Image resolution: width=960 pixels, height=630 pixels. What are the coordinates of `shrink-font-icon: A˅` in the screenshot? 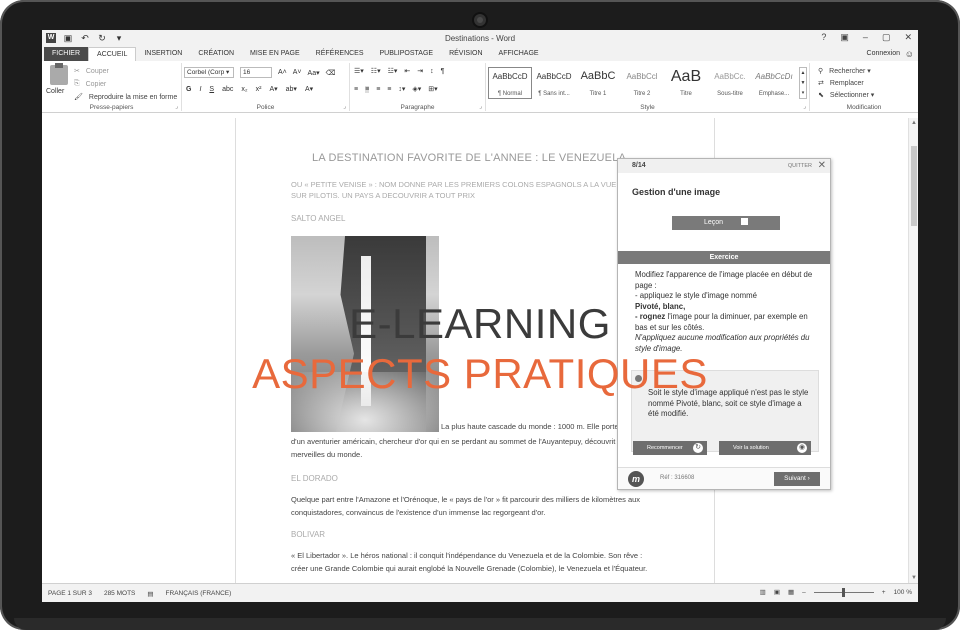 It's located at (297, 72).